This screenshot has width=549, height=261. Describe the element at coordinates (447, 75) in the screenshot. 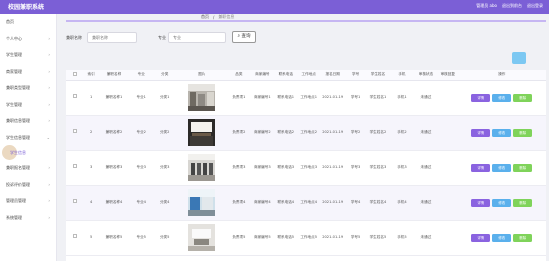

I see `column-header: 审核回复` at that location.